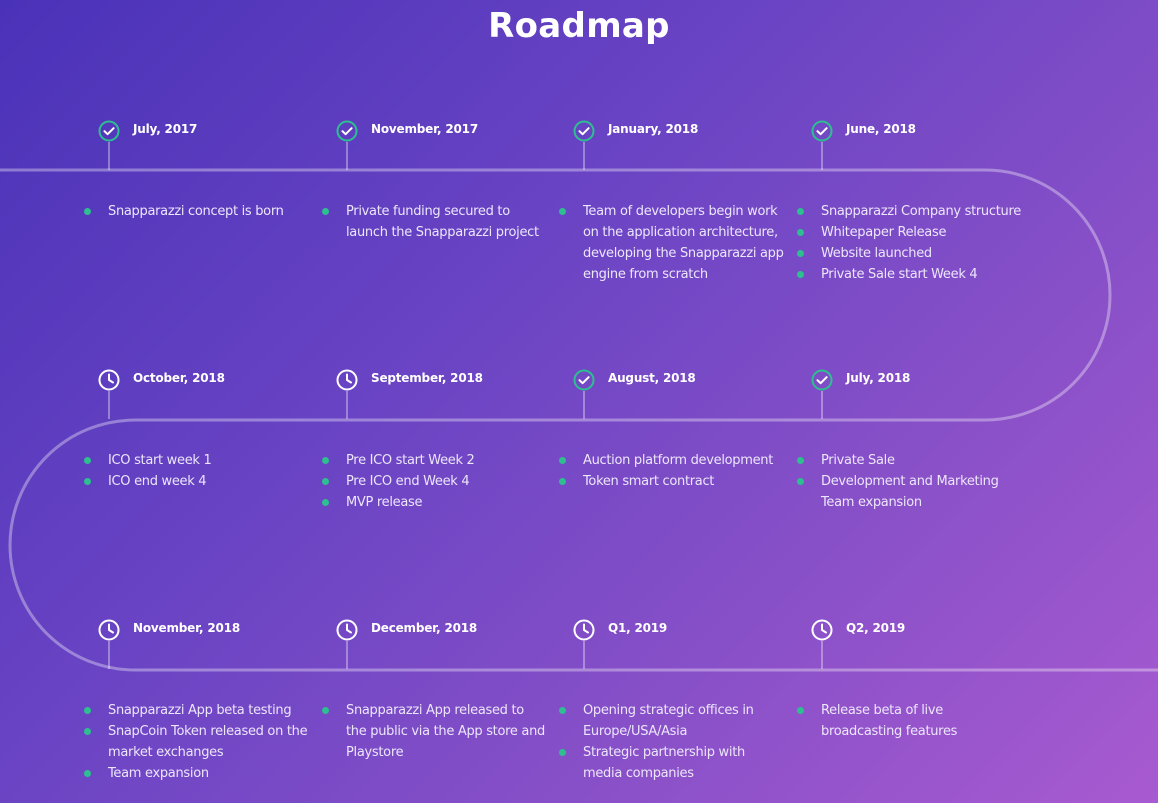 The height and width of the screenshot is (803, 1158). Describe the element at coordinates (186, 628) in the screenshot. I see `milestone-date: November, 2018` at that location.